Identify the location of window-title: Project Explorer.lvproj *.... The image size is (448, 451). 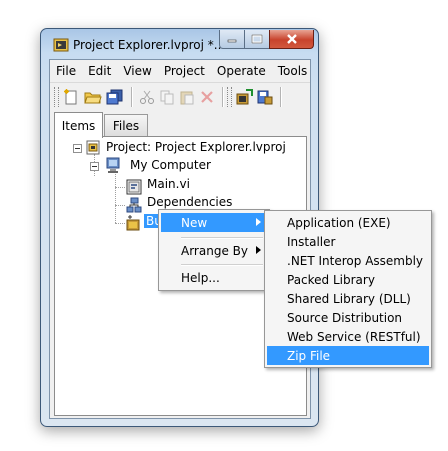
(149, 45).